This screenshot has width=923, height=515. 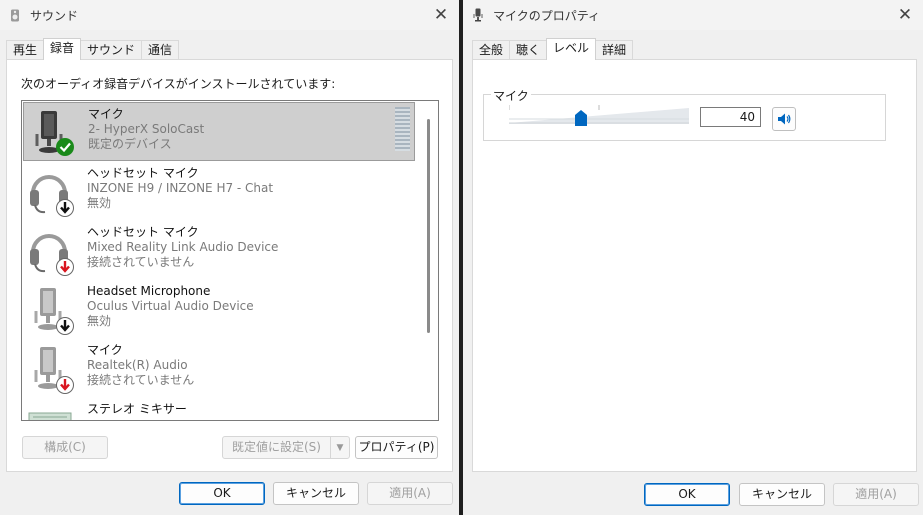 I want to click on slider-track, so click(x=598, y=114).